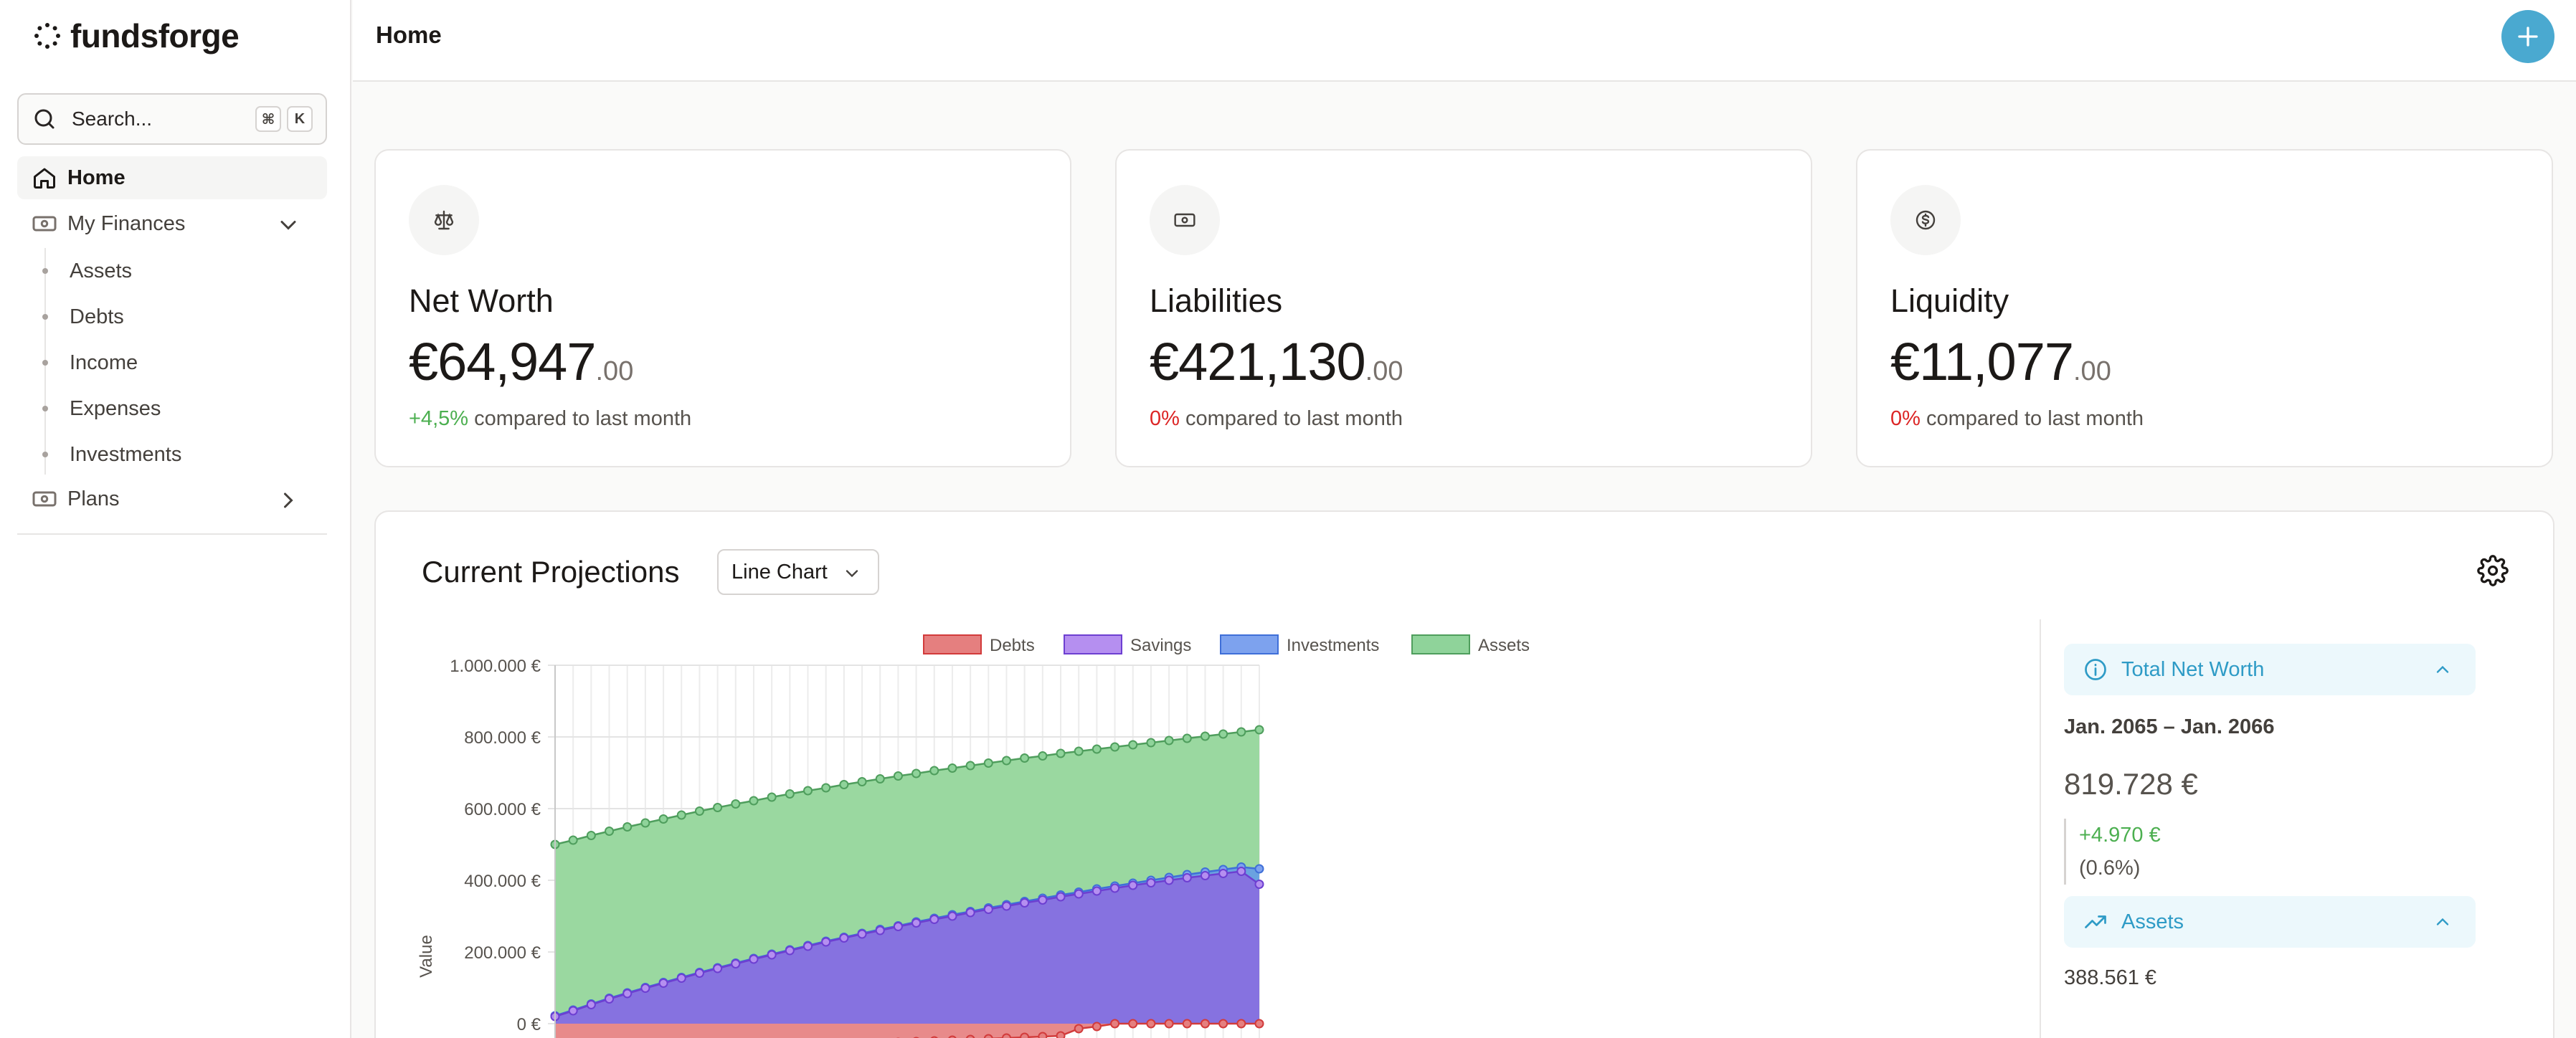 This screenshot has width=2576, height=1038. I want to click on assets-accordion: Assets, so click(2270, 922).